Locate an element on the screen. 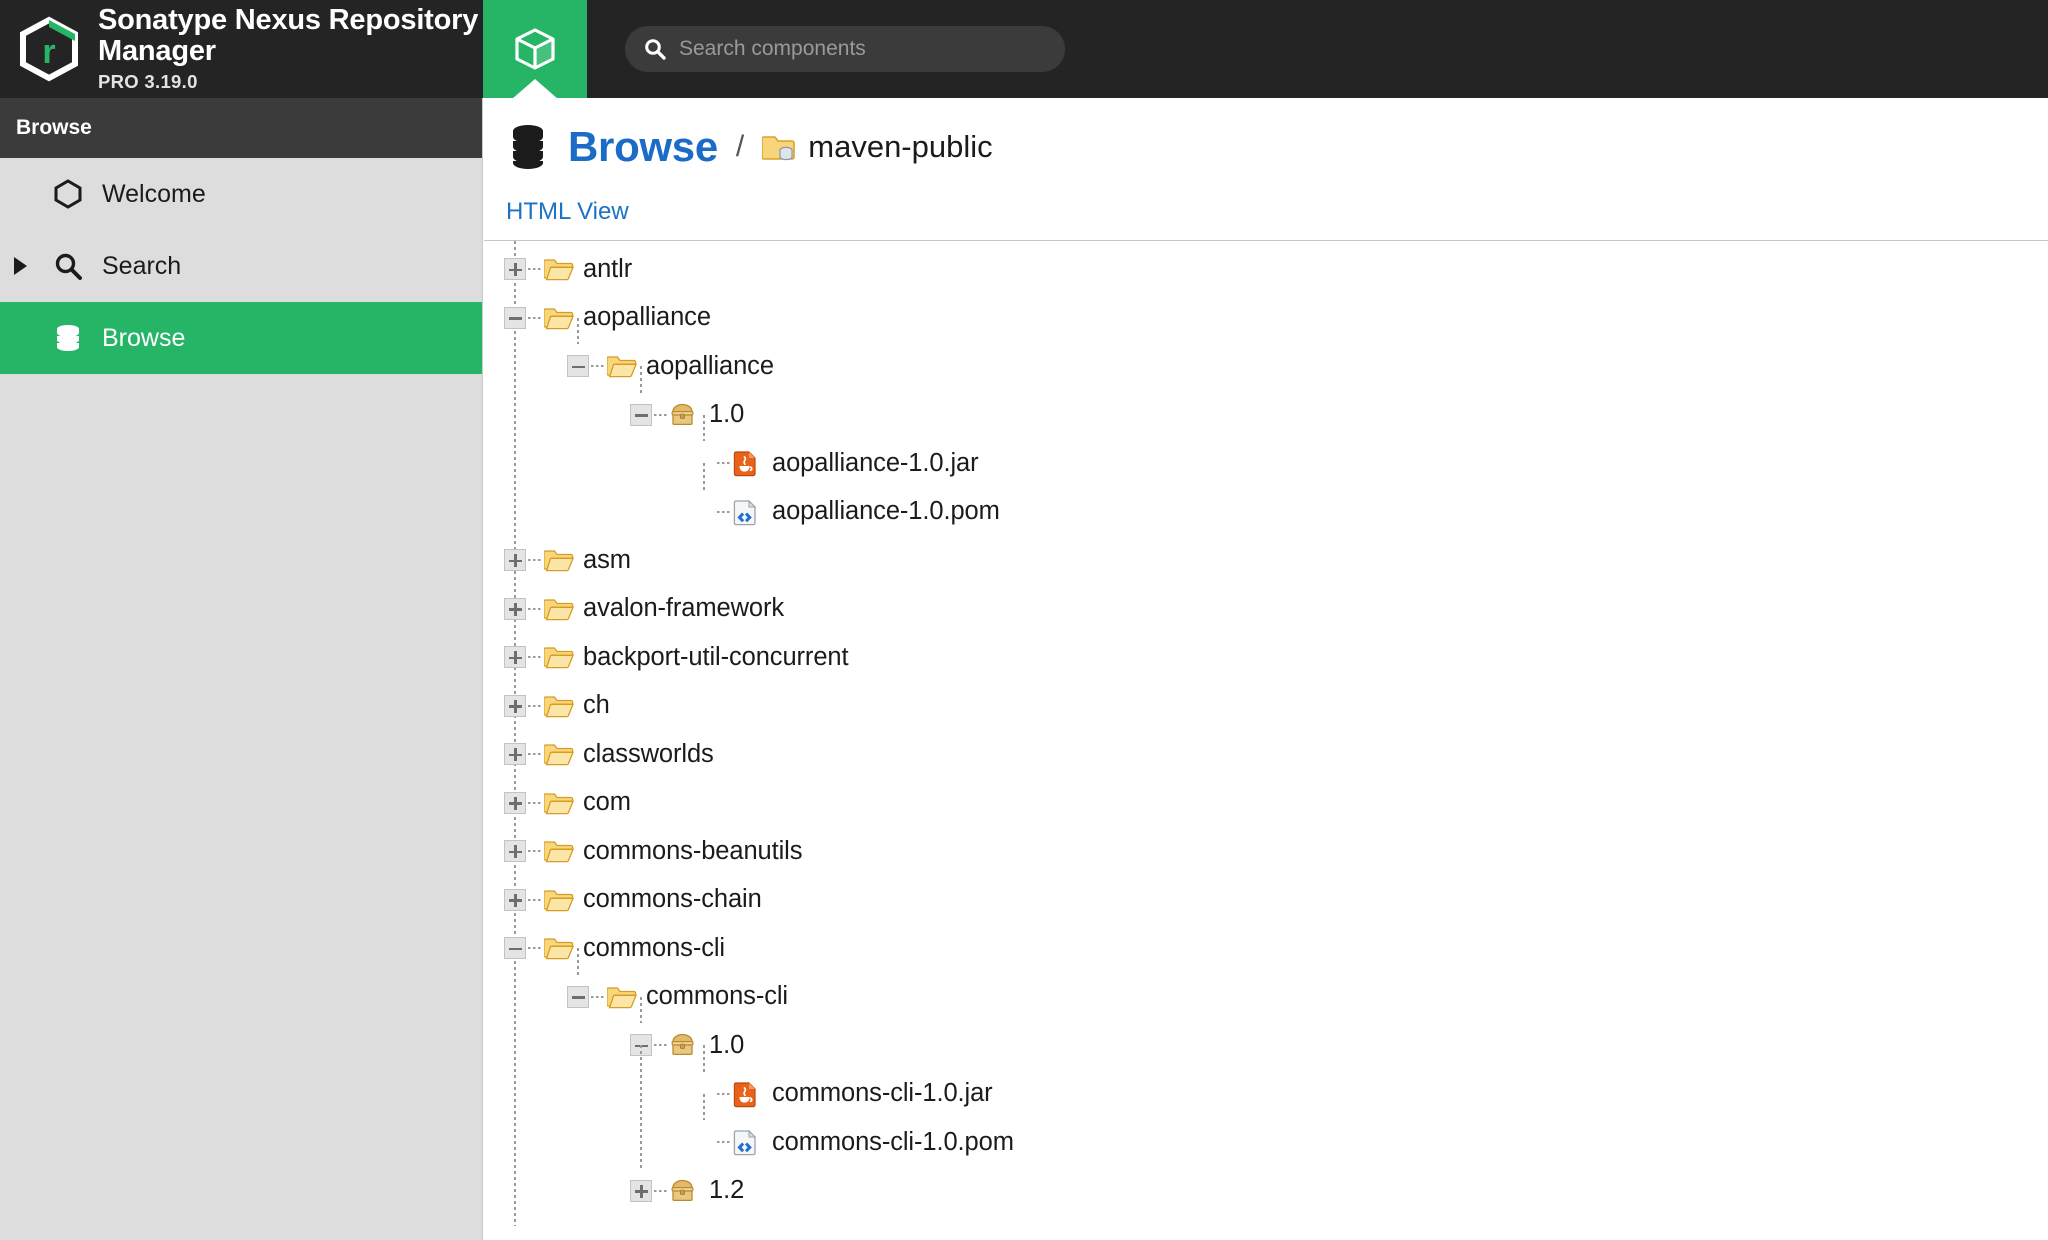 The width and height of the screenshot is (2048, 1240). nexus-hexagon-logo-icon: r is located at coordinates (49, 49).